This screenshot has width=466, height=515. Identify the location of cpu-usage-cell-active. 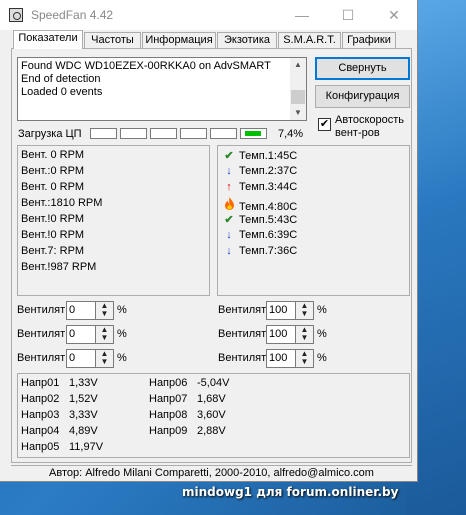
(253, 133).